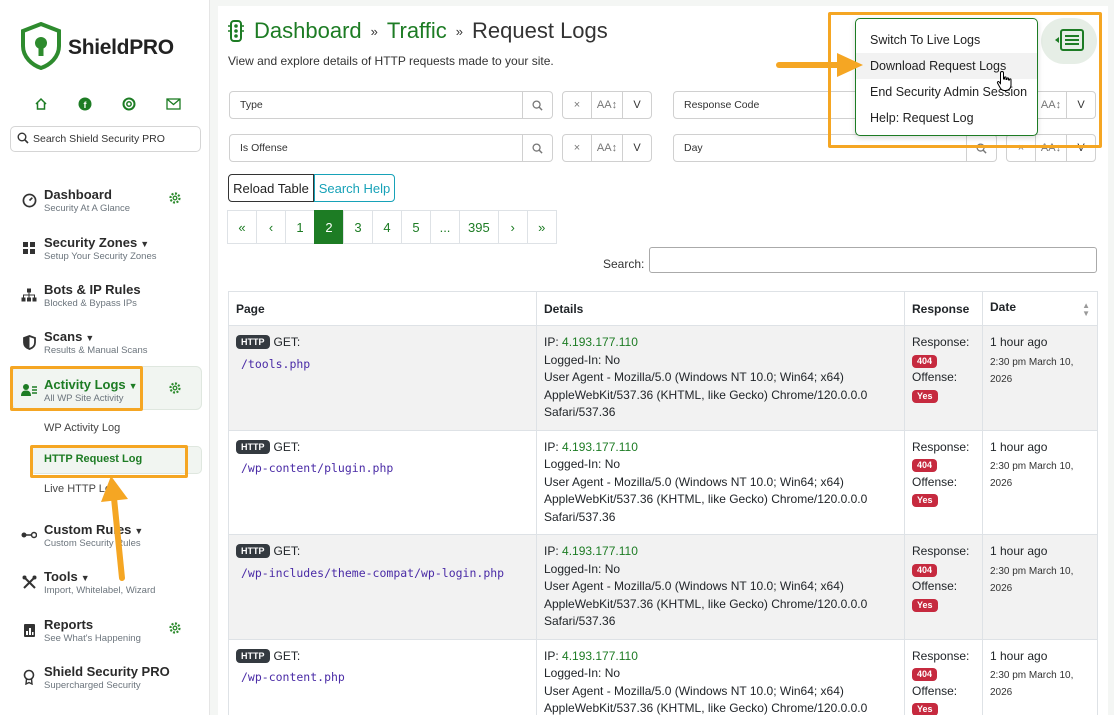 This screenshot has width=1114, height=715. Describe the element at coordinates (577, 105) in the screenshot. I see `filter-type-clear-button: ×` at that location.